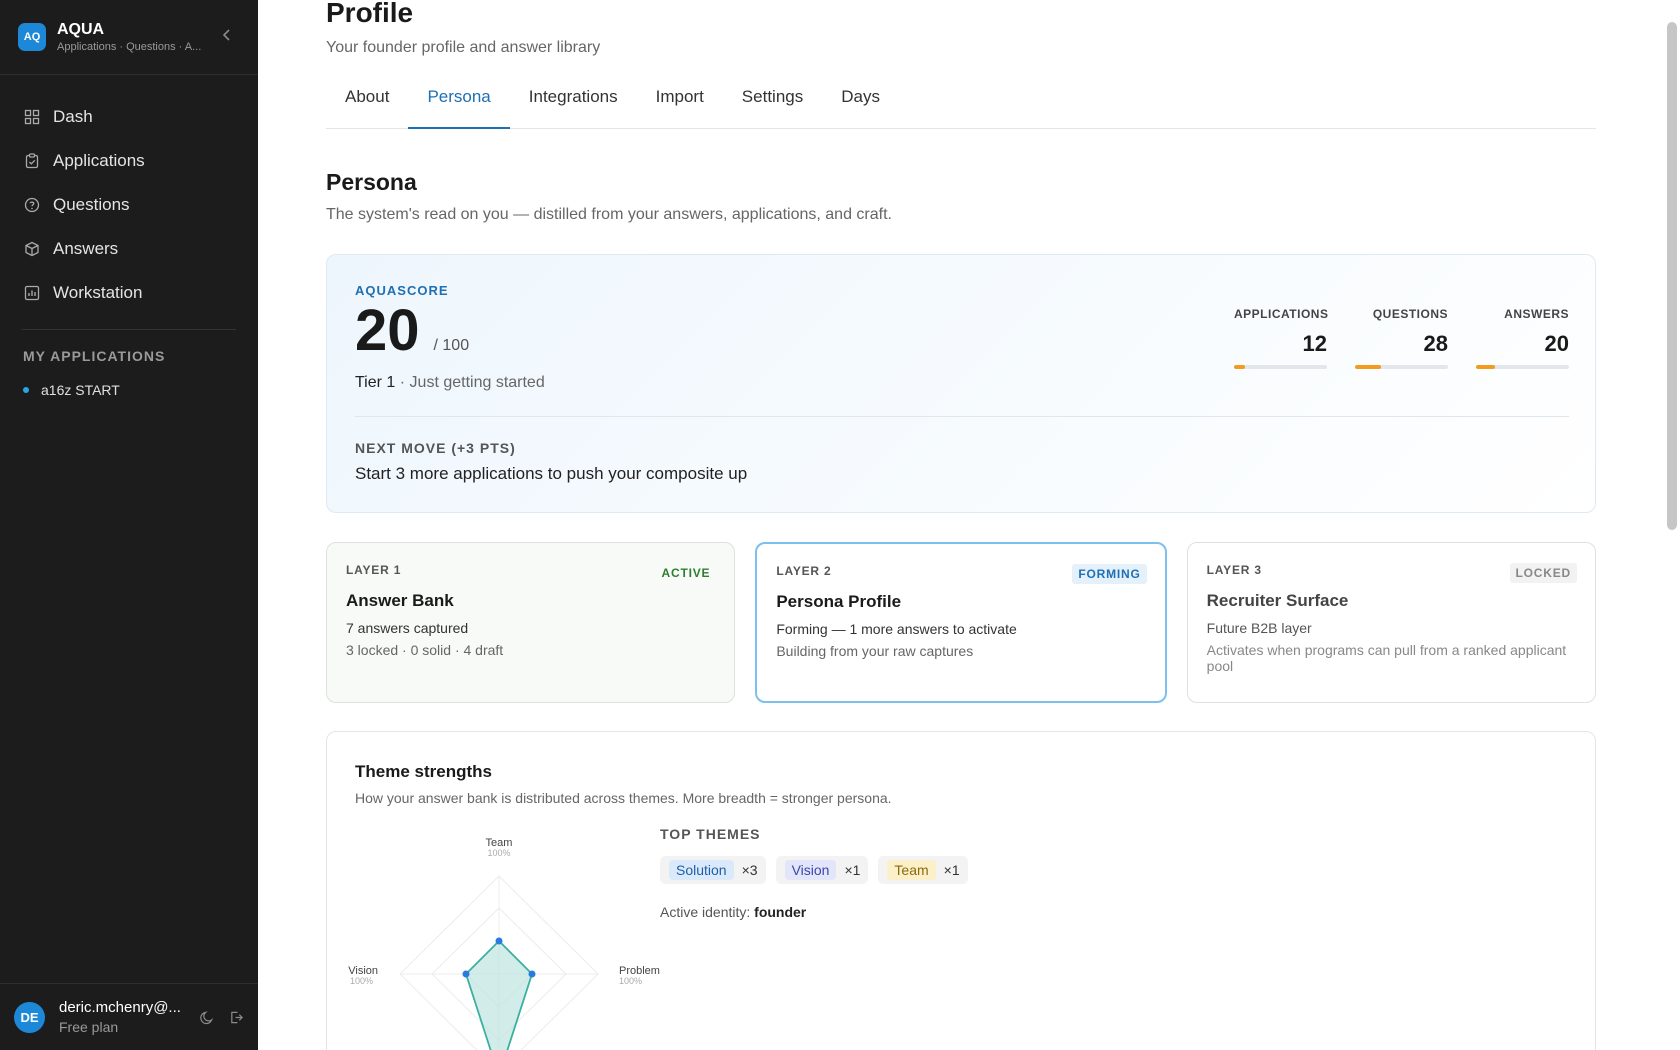 The image size is (1680, 1050). Describe the element at coordinates (1109, 574) in the screenshot. I see `status-badge: FORMING` at that location.